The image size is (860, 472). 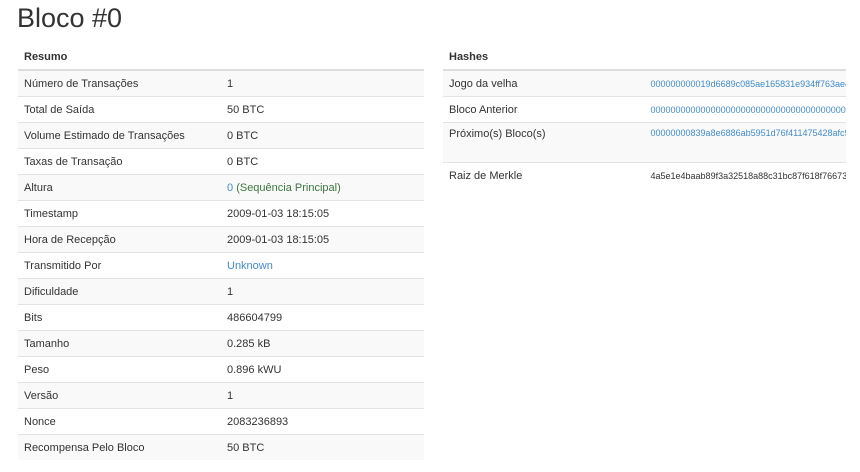 What do you see at coordinates (288, 187) in the screenshot?
I see `main-chain-label: (Sequência Principal)` at bounding box center [288, 187].